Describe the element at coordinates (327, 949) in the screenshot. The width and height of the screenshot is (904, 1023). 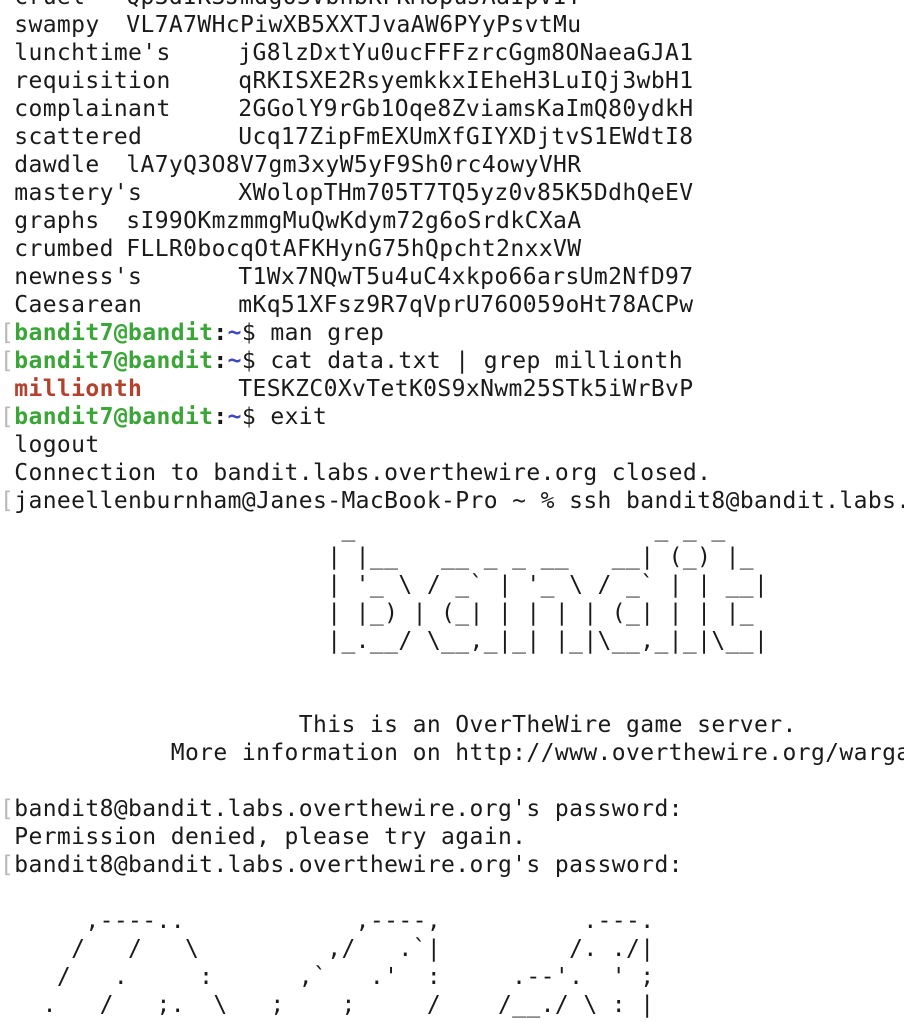
I see `art-ascii-line: / / \ ,/ .`| /. ./|` at that location.